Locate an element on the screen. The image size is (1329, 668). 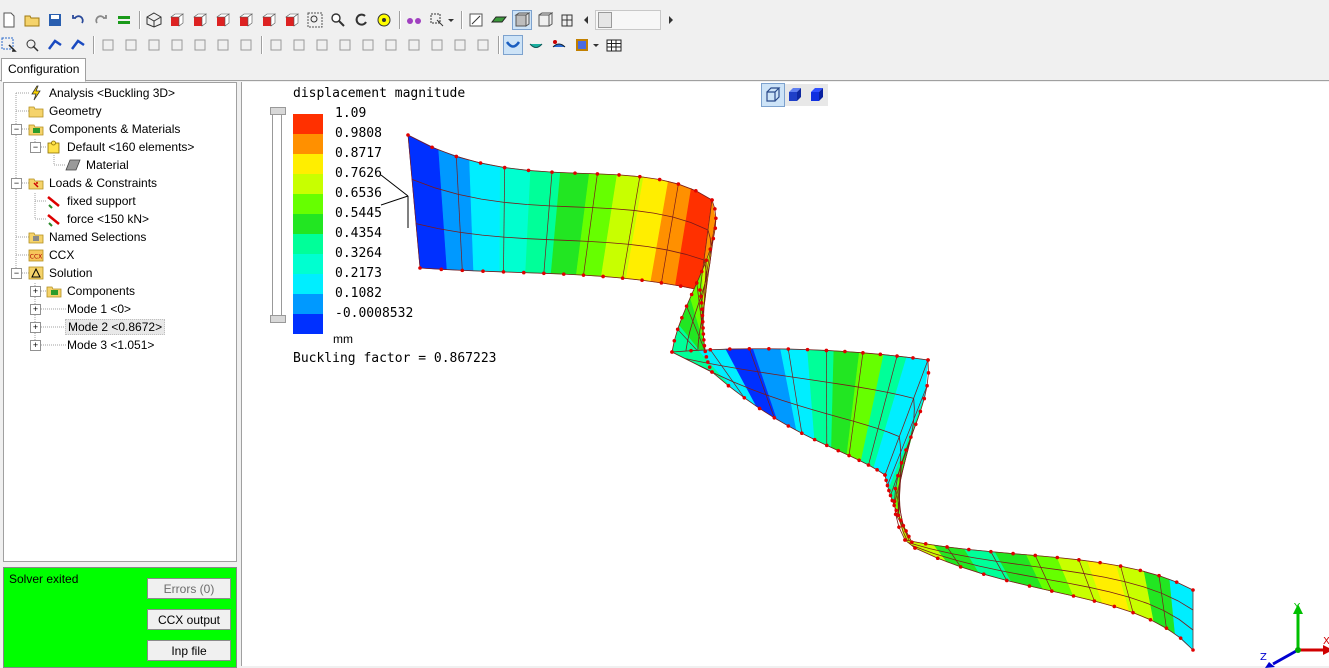
arc-icon is located at coordinates (345, 45).